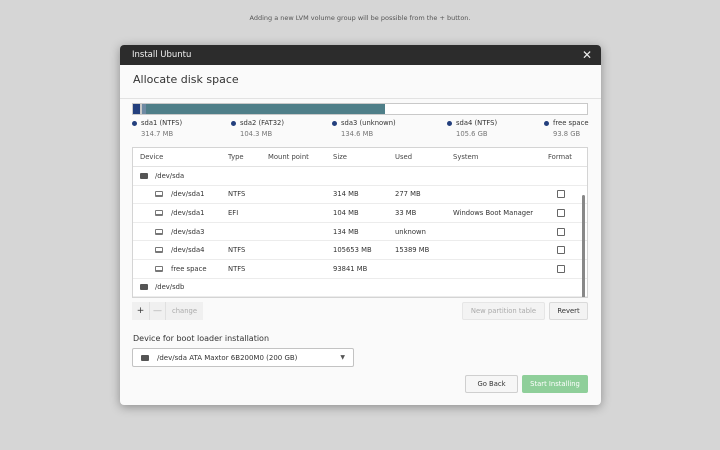  I want to click on column-header: Device, so click(151, 157).